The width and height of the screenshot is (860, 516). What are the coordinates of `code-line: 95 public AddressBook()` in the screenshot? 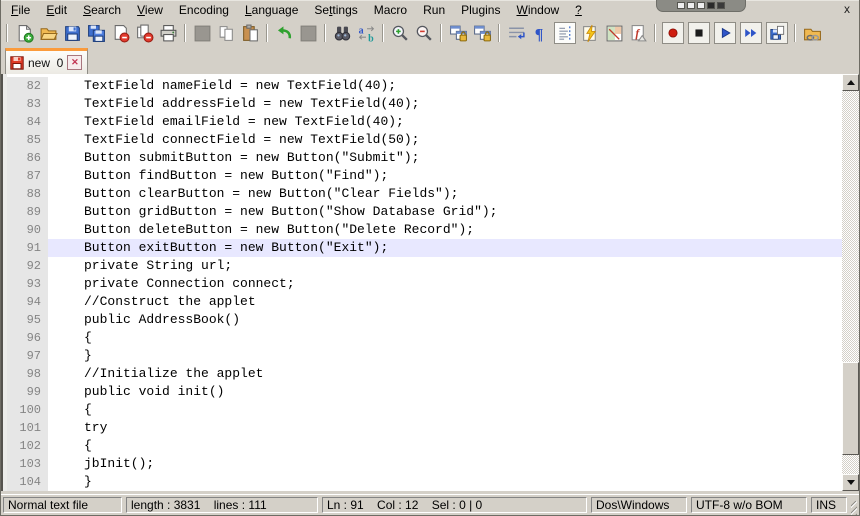 It's located at (424, 320).